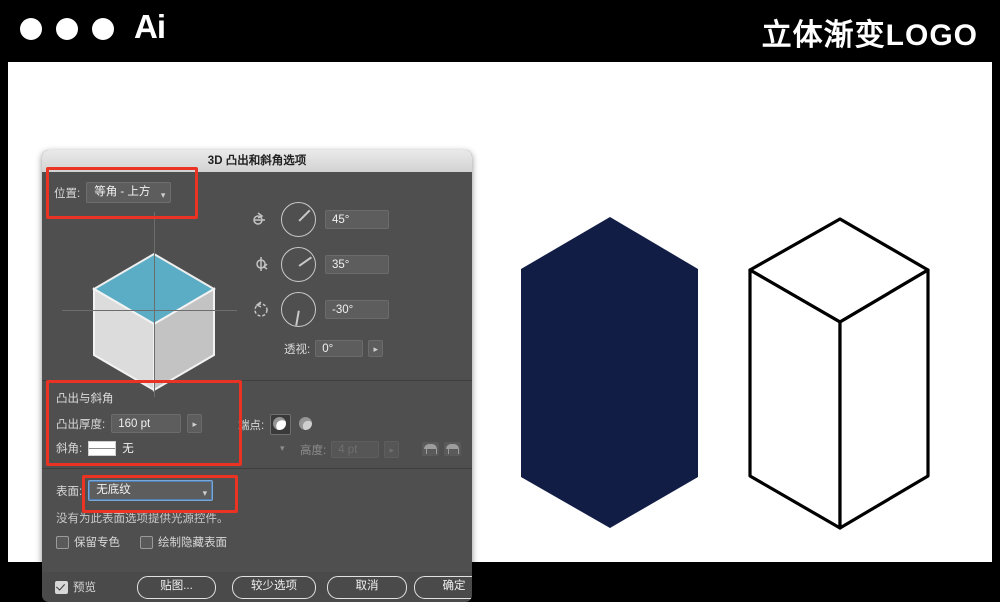  Describe the element at coordinates (261, 308) in the screenshot. I see `rotate-z-icon` at that location.